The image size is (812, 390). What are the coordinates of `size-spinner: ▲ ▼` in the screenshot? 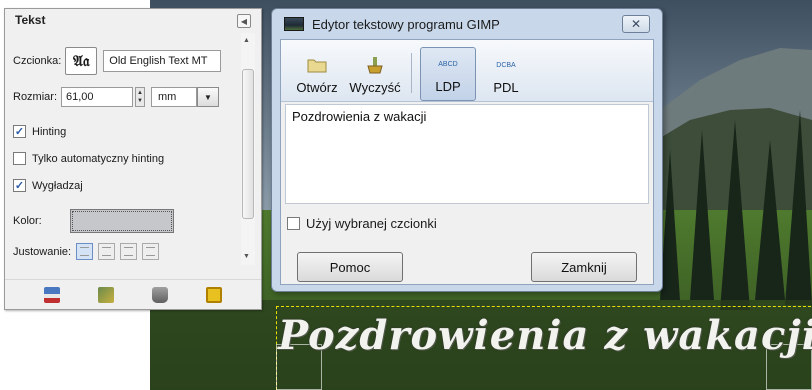 It's located at (140, 97).